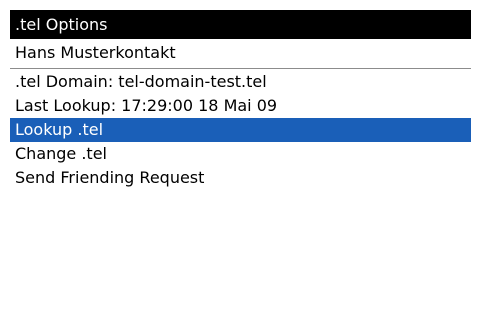 This screenshot has height=324, width=481. What do you see at coordinates (240, 24) in the screenshot?
I see `screen-title: .tel Options` at bounding box center [240, 24].